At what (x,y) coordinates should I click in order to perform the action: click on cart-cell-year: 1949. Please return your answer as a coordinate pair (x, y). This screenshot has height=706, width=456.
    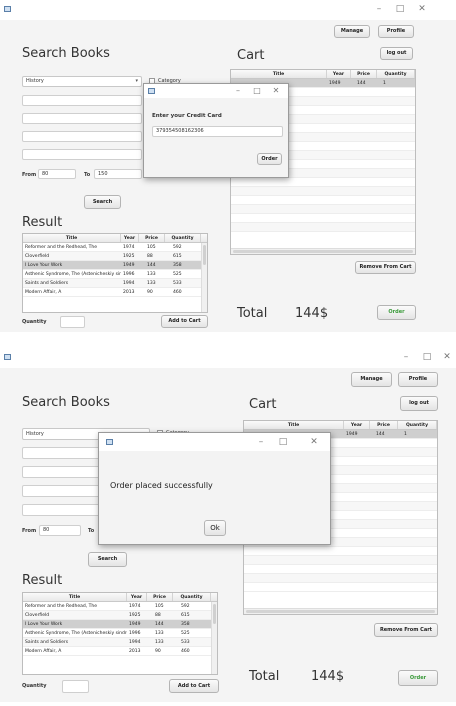
    Looking at the image, I should click on (335, 83).